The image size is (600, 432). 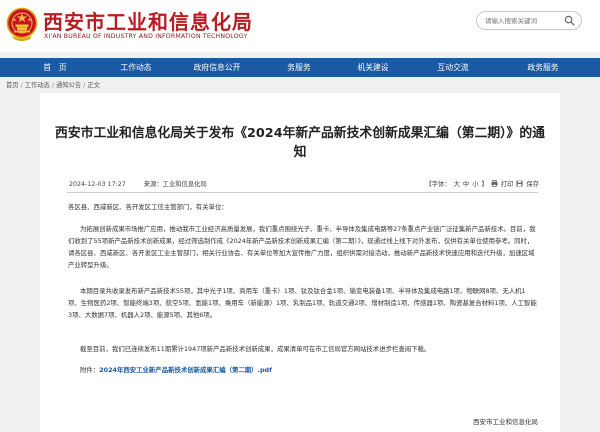 What do you see at coordinates (532, 184) in the screenshot?
I see `save-label: 保存` at bounding box center [532, 184].